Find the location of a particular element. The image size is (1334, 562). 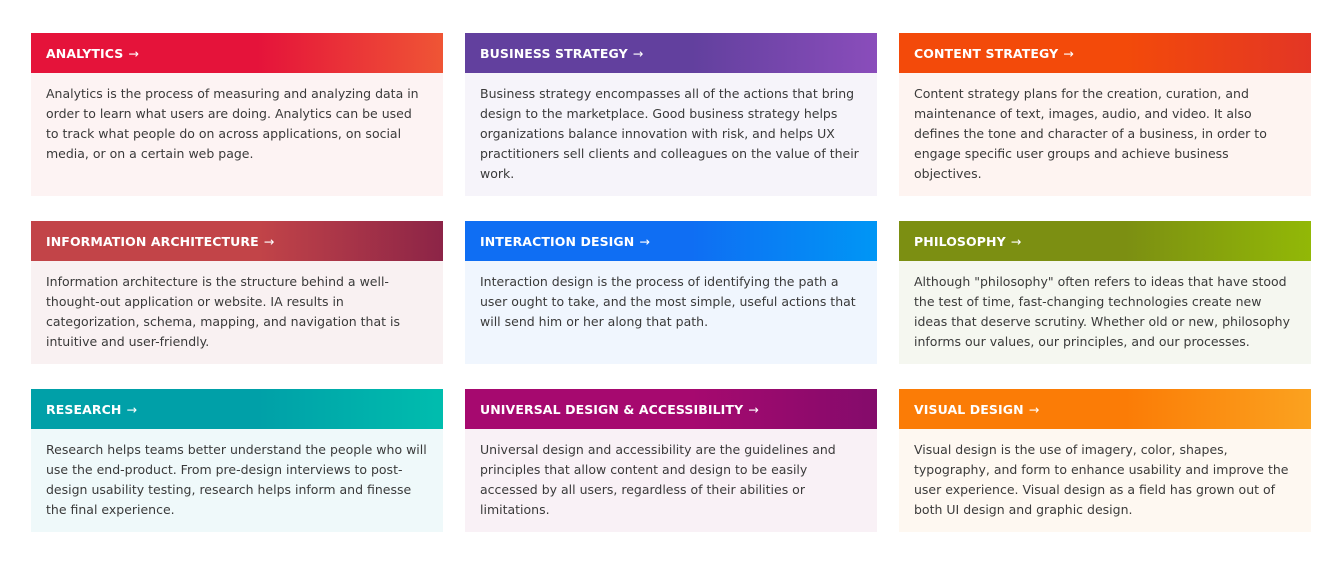

card-title: ANALYTICS is located at coordinates (84, 53).